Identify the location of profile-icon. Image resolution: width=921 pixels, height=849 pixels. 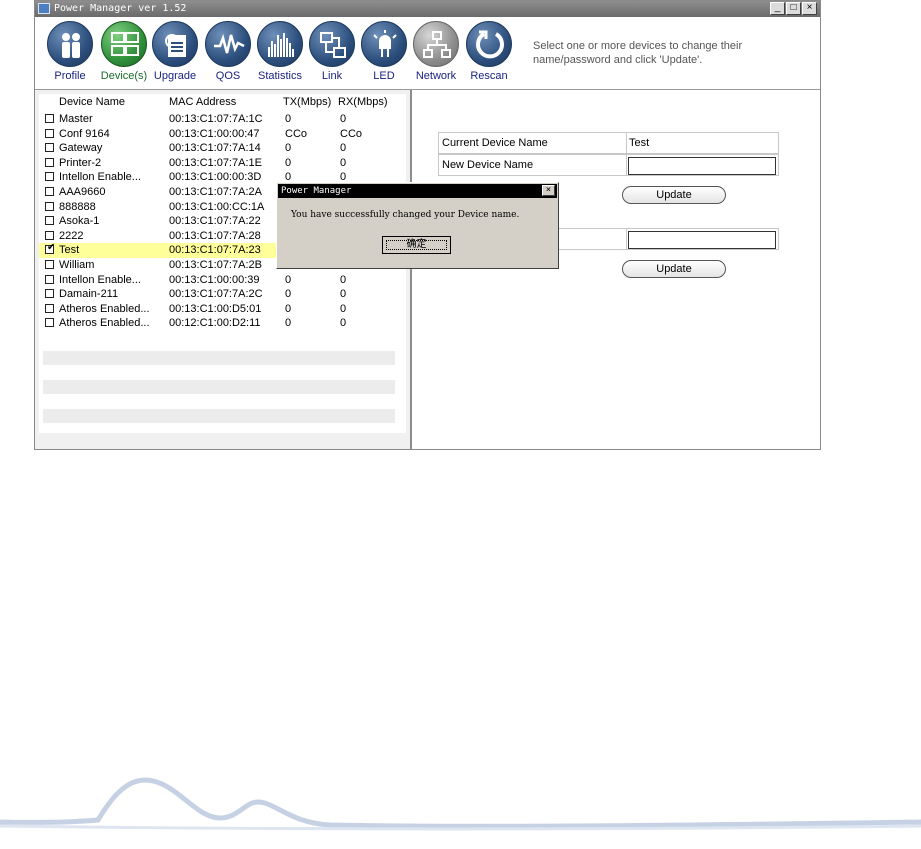
(70, 44).